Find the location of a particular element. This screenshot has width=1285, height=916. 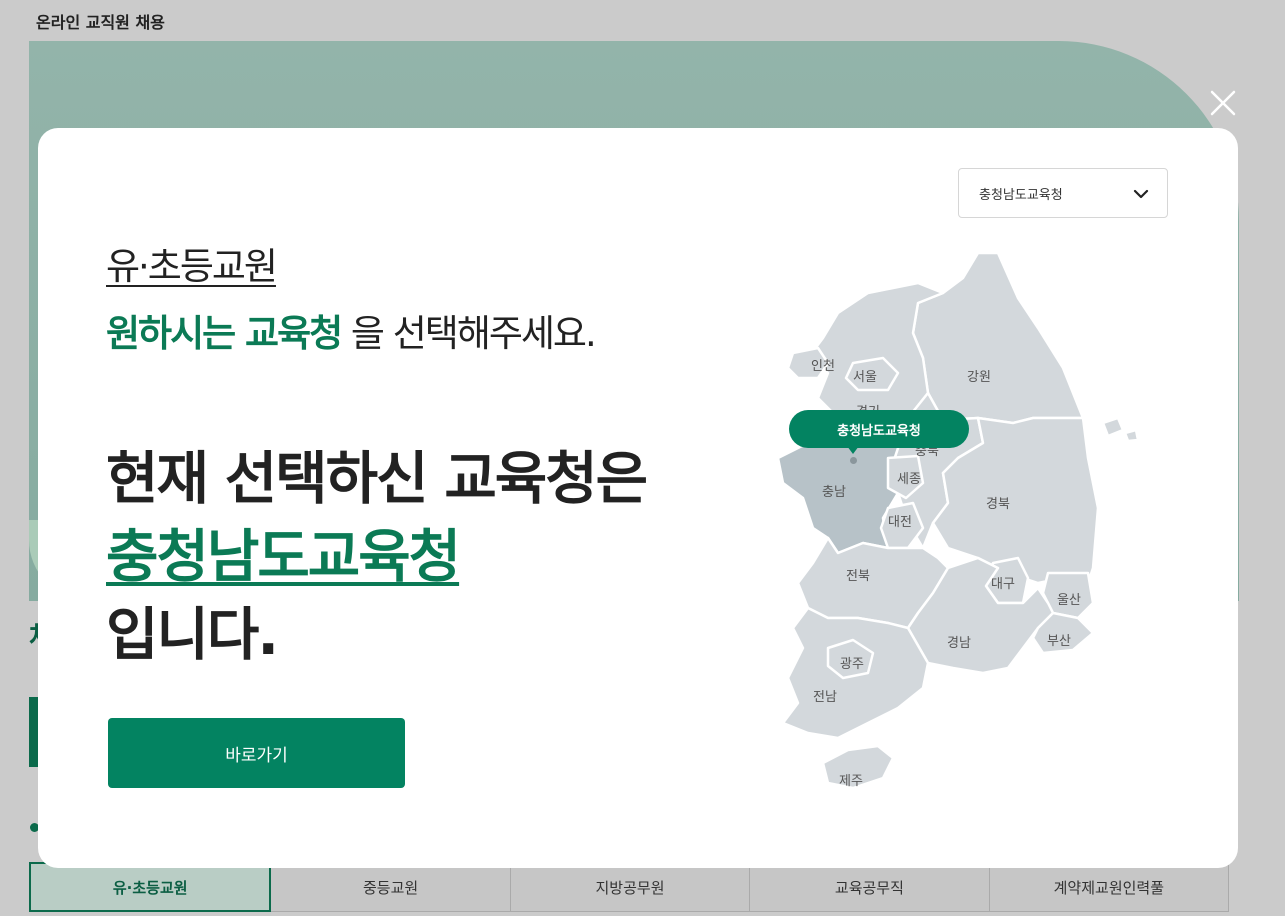

map-label-gwangju: 광주 is located at coordinates (852, 664).